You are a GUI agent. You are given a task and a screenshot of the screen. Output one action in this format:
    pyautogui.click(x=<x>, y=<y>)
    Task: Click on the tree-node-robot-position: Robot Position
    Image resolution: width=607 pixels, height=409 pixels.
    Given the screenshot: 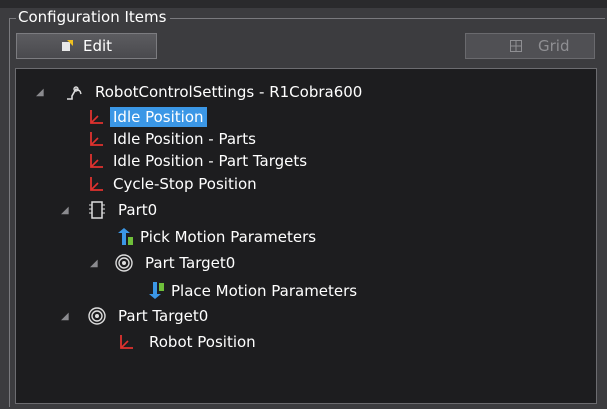 What is the action you would take?
    pyautogui.click(x=187, y=342)
    